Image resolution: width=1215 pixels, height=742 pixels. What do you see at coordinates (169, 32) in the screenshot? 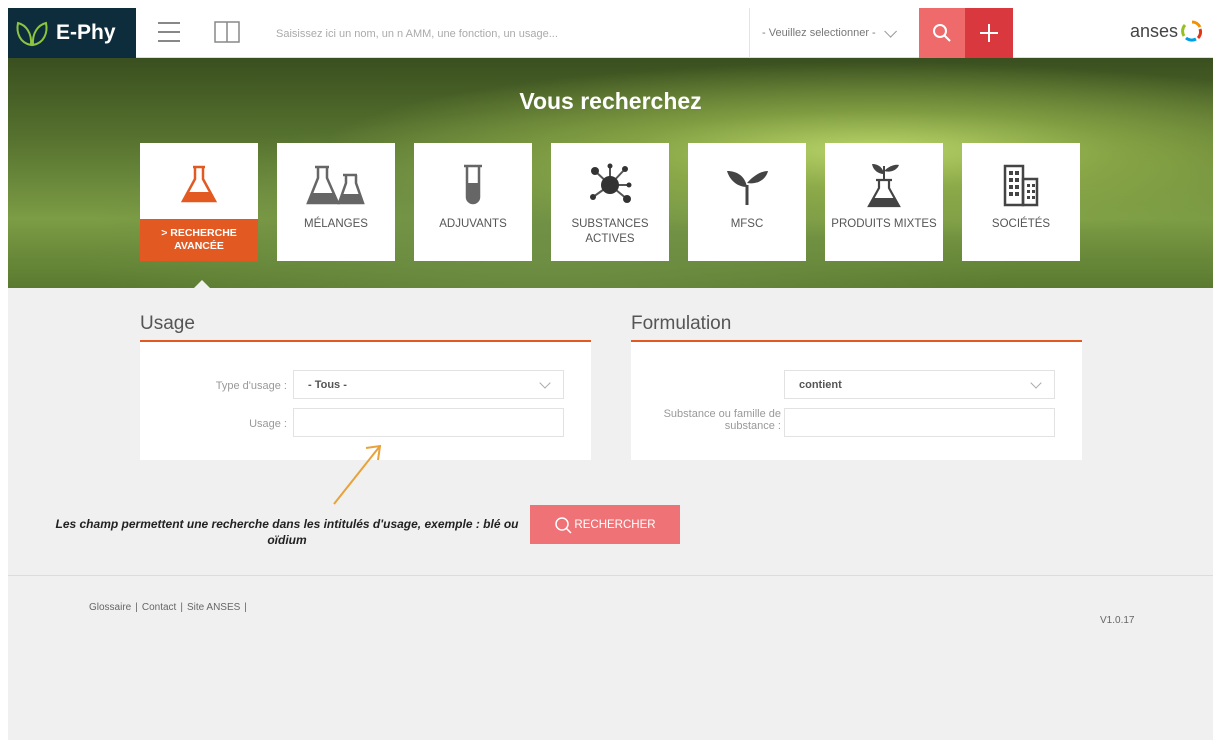
I see `menu-icon` at bounding box center [169, 32].